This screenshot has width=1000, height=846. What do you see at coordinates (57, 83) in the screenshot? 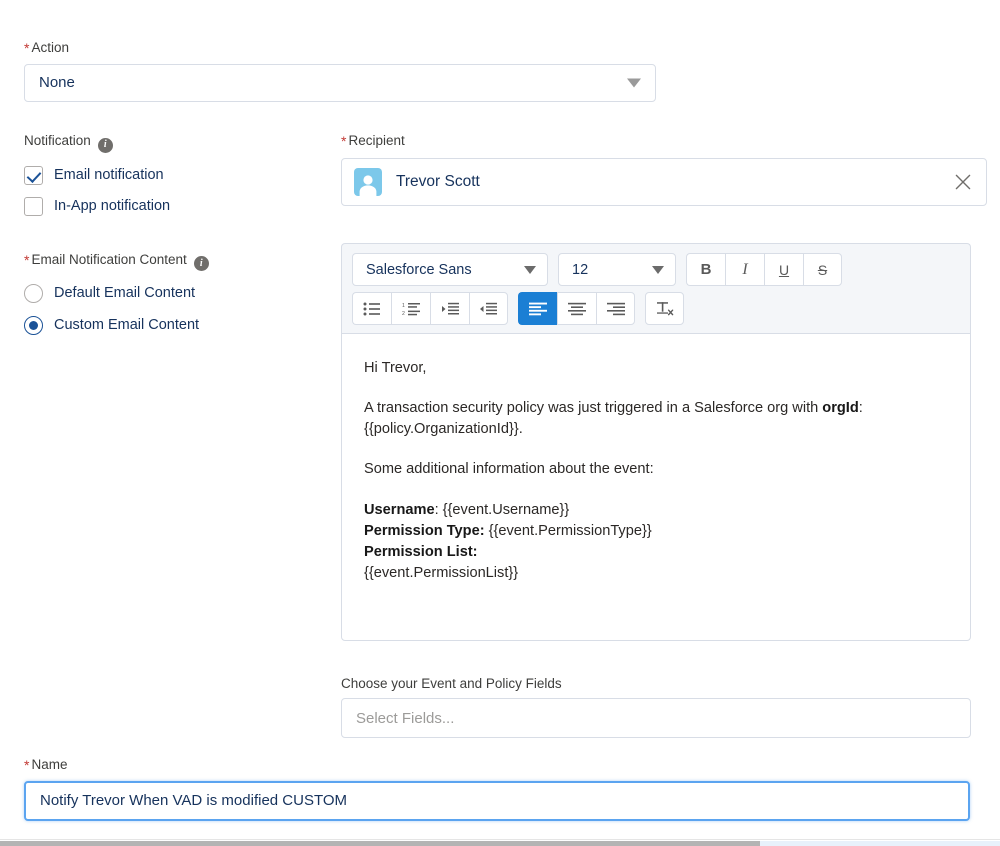
I see `action-select-value: None` at bounding box center [57, 83].